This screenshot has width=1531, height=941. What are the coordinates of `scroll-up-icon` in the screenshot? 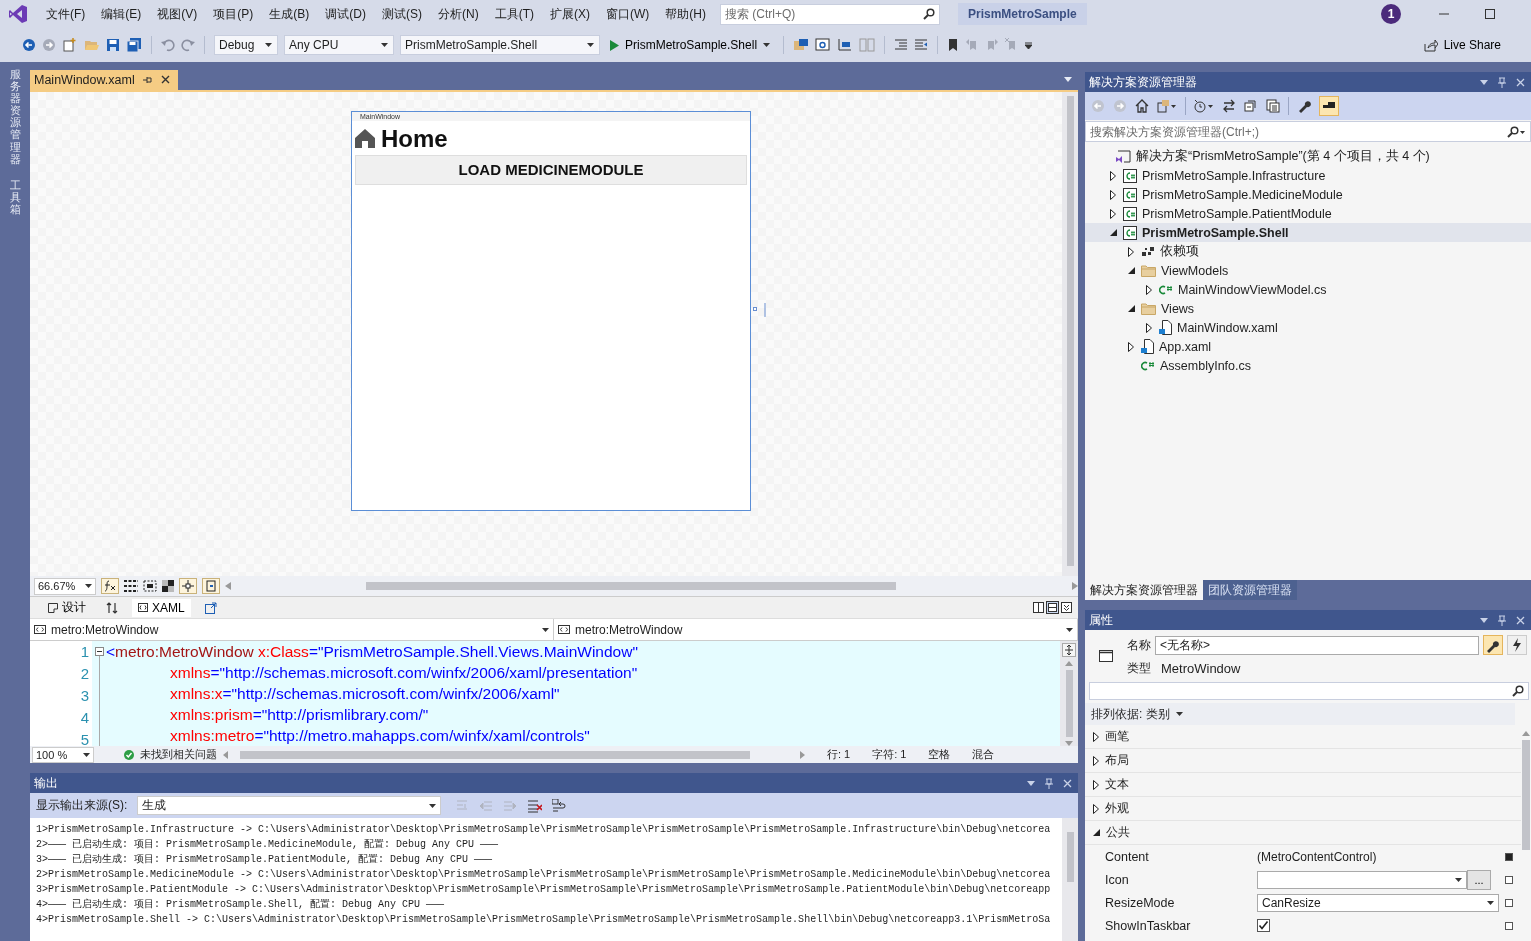 It's located at (1526, 733).